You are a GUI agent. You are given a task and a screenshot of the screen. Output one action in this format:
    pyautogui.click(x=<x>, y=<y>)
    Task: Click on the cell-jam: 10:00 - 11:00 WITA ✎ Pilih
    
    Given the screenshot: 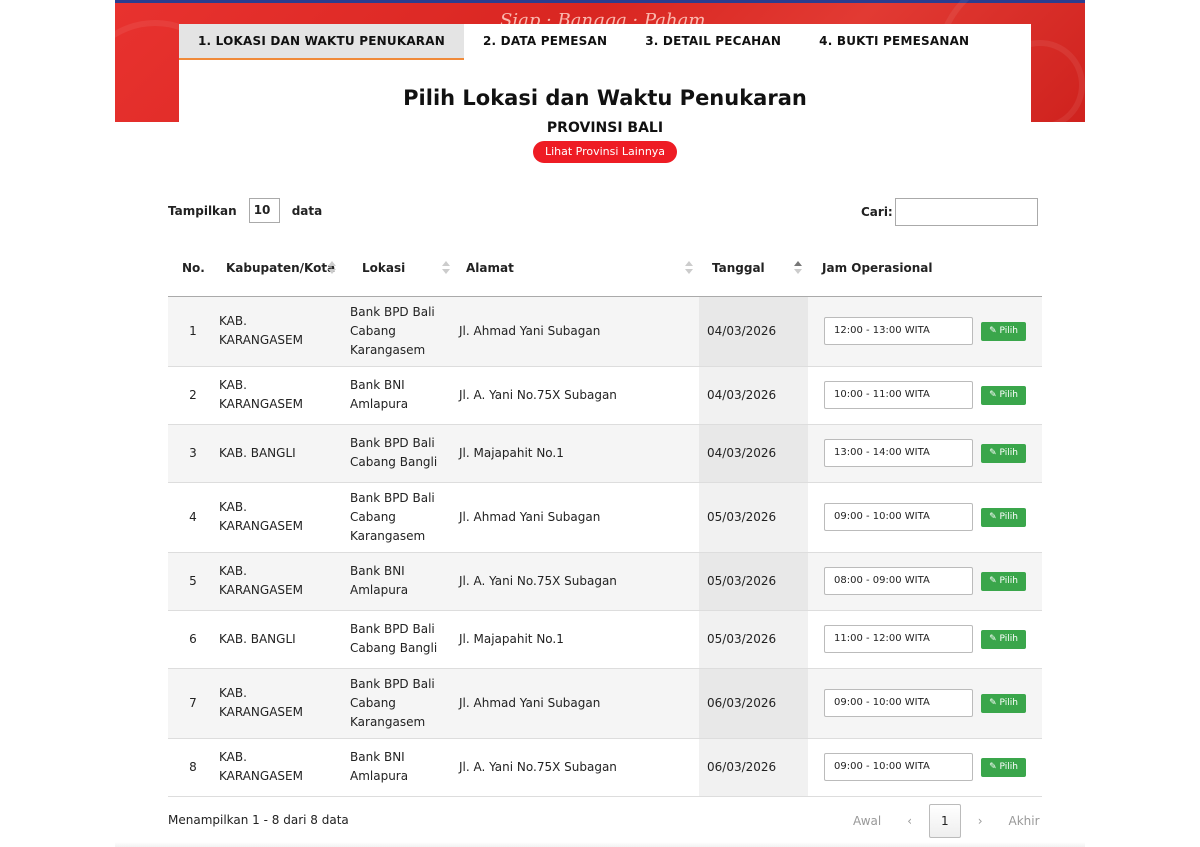 What is the action you would take?
    pyautogui.click(x=925, y=395)
    